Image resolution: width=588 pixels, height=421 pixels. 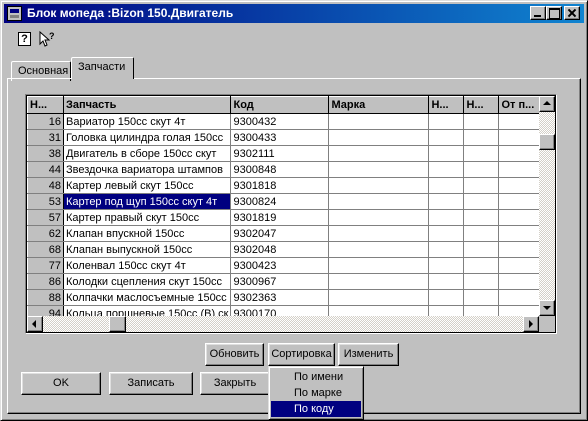 I want to click on code-cell: 9300423, so click(x=280, y=265).